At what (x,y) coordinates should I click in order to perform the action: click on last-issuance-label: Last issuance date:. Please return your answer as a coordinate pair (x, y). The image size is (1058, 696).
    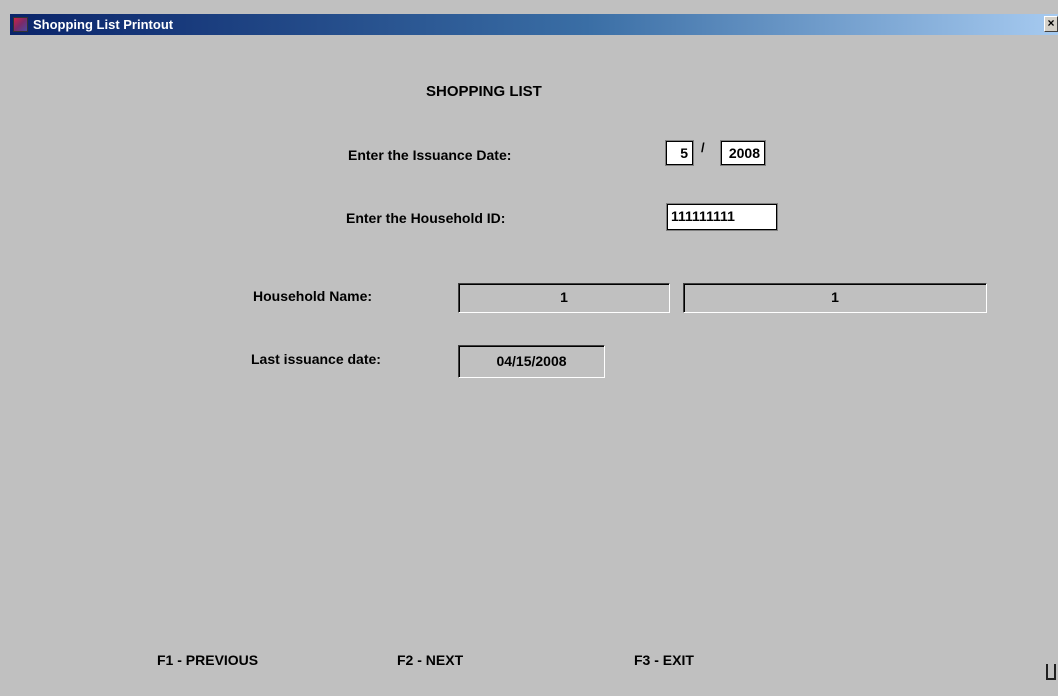
    Looking at the image, I should click on (316, 359).